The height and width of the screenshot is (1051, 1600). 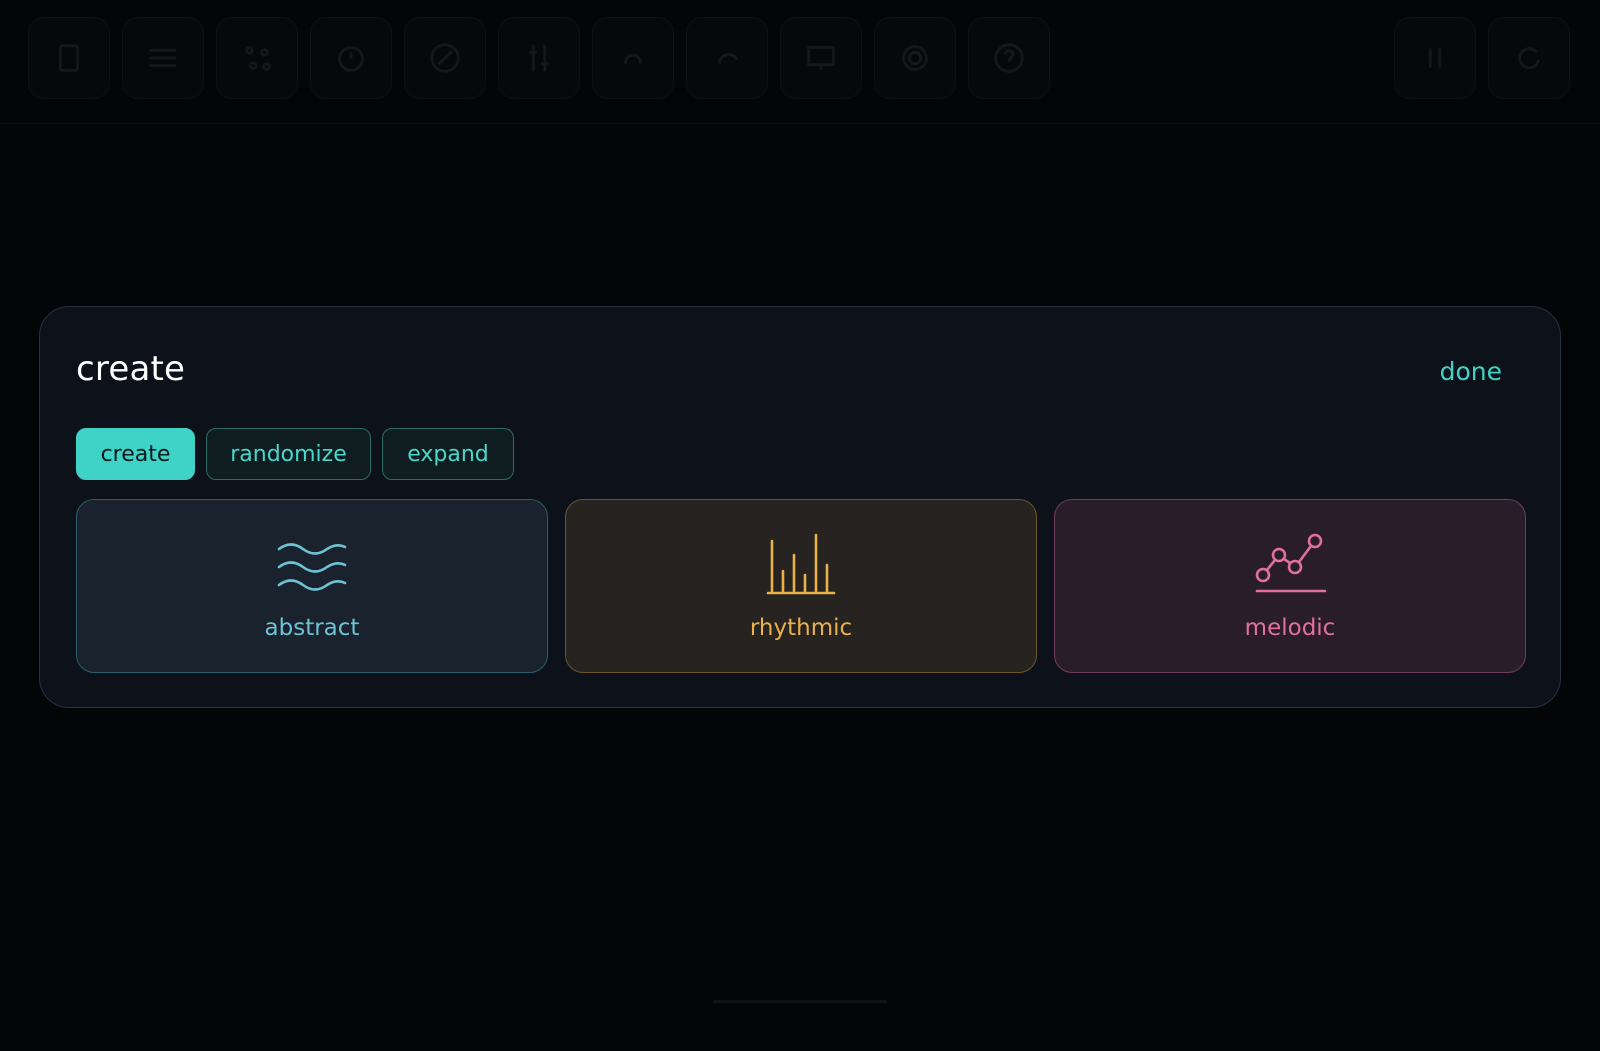 What do you see at coordinates (1290, 566) in the screenshot?
I see `melody-line-icon` at bounding box center [1290, 566].